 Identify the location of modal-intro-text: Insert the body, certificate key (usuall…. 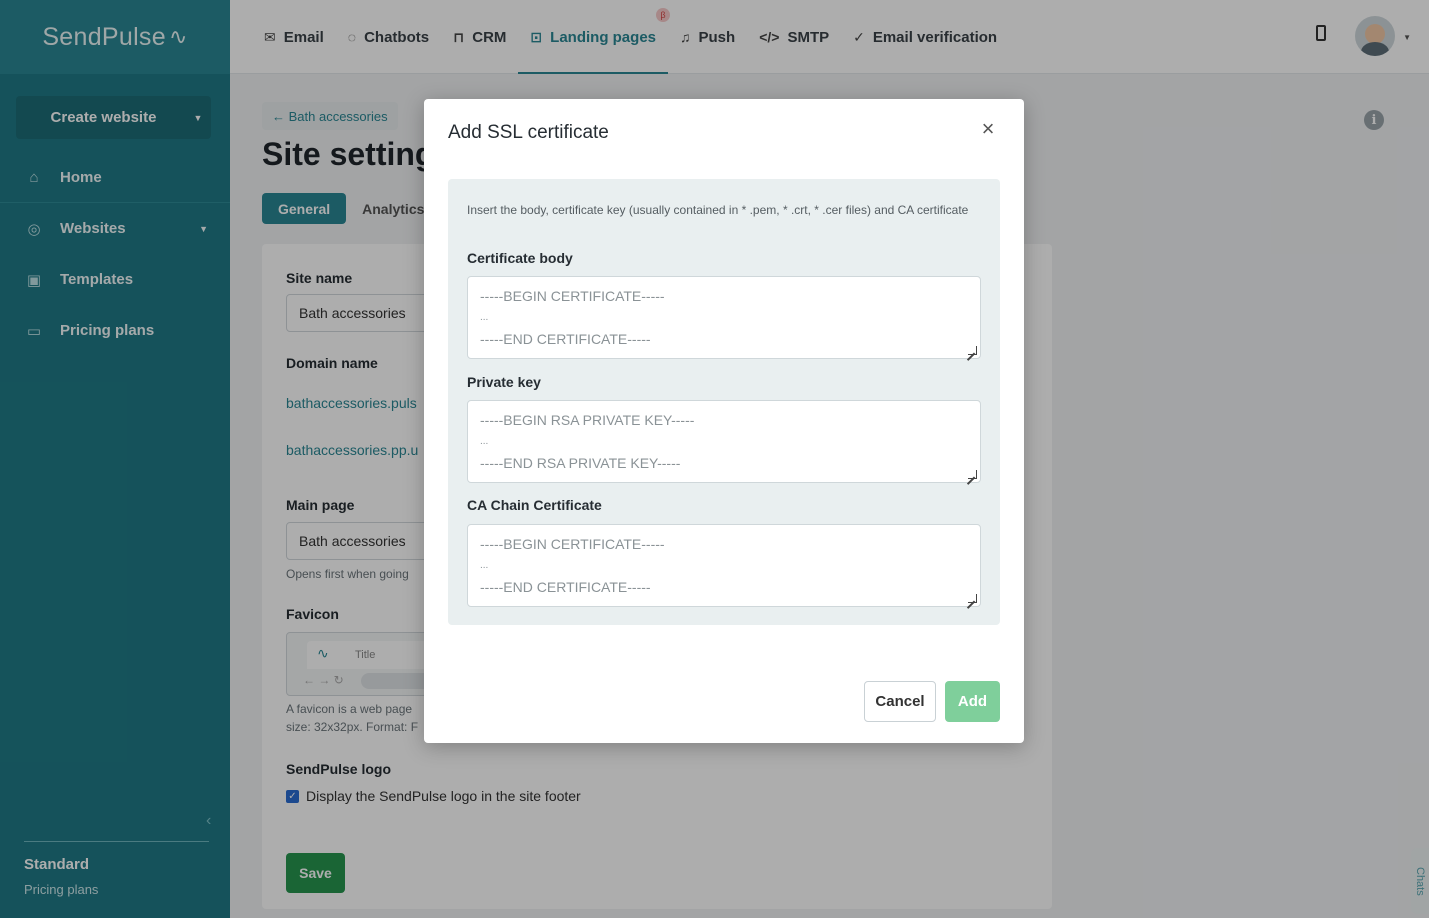
(718, 210).